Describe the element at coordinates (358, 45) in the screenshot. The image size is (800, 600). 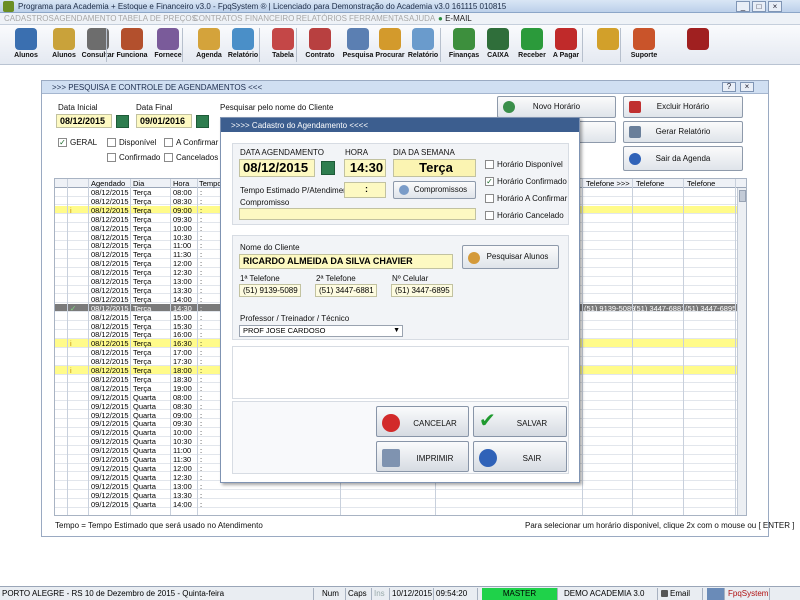
I see `toolbar-pesquisa-button: Pesquisa` at that location.